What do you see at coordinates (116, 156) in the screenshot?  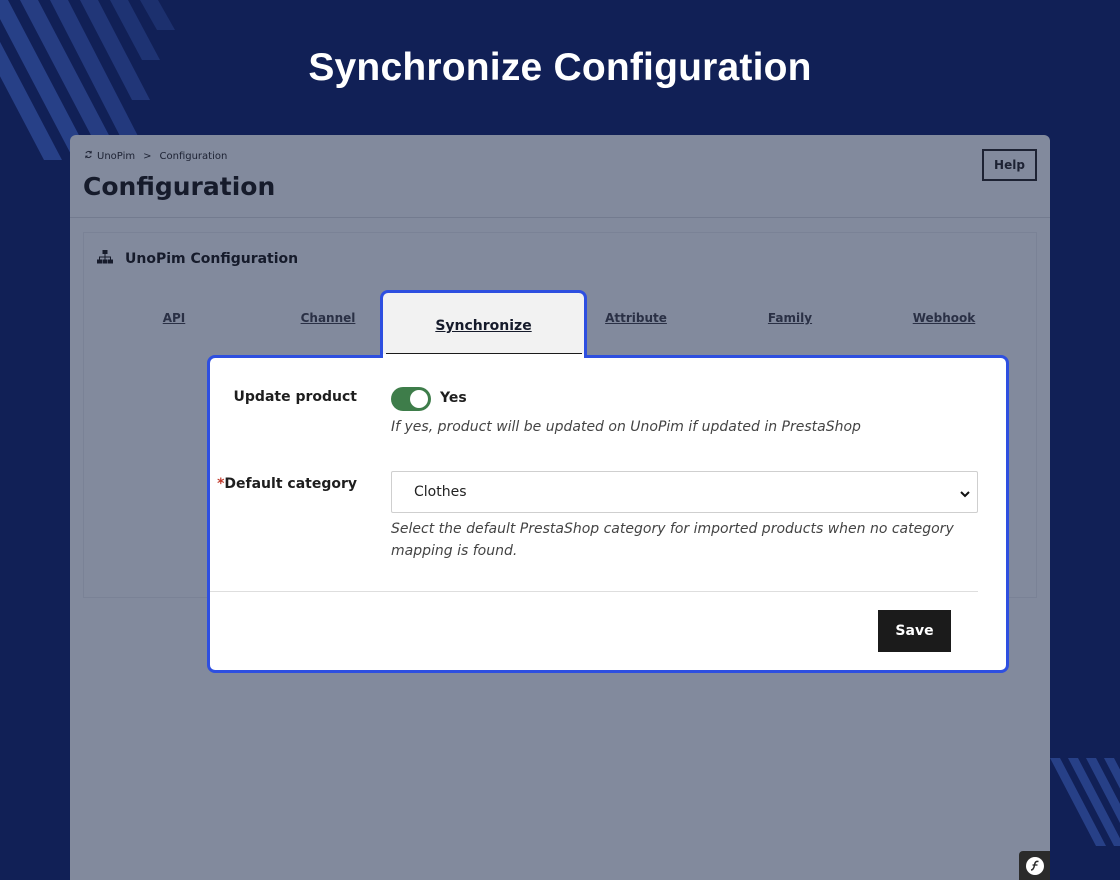 I see `breadcrumb-root: UnoPim` at bounding box center [116, 156].